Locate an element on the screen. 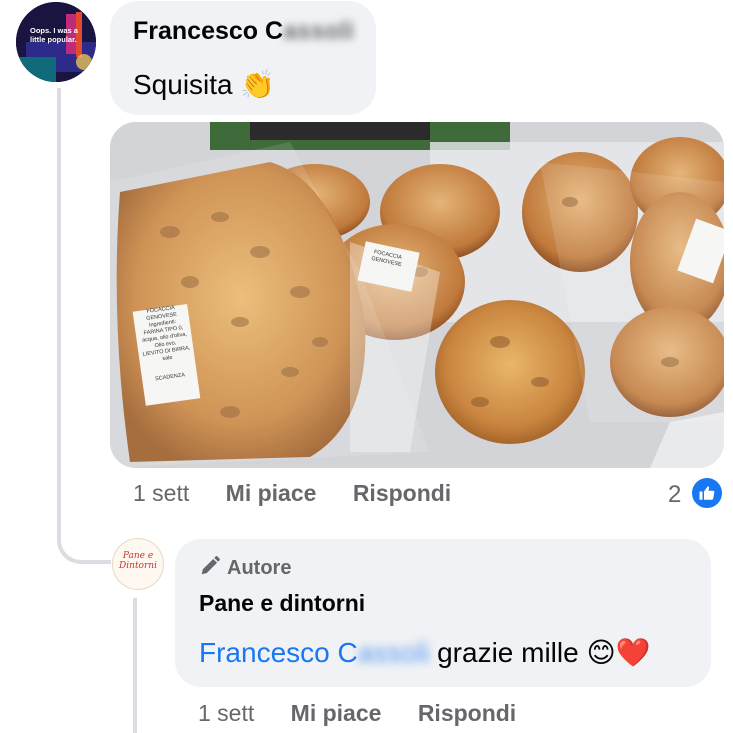 The image size is (733, 733). thread-line-main is located at coordinates (59, 313).